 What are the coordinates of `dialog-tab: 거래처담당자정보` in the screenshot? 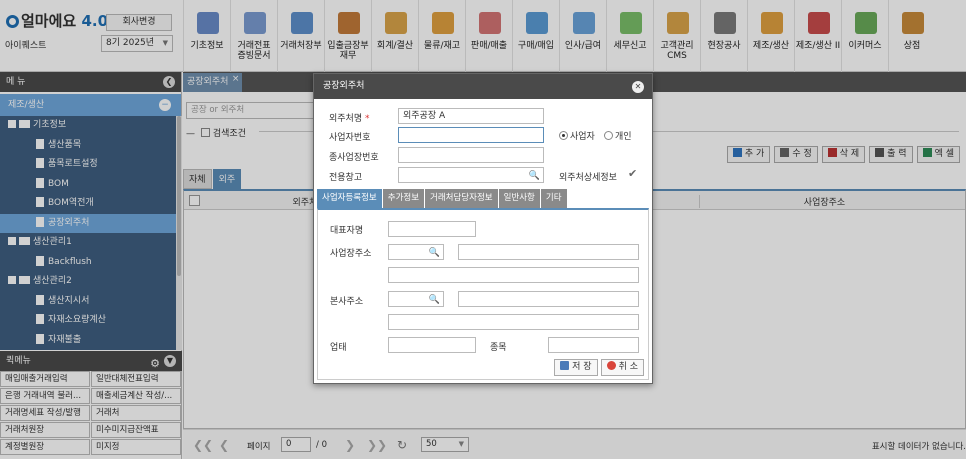 It's located at (461, 198).